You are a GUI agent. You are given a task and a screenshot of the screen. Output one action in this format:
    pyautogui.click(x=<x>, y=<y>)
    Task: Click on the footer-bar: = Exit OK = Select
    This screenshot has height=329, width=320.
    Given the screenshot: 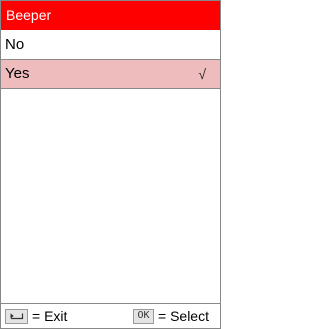 What is the action you would take?
    pyautogui.click(x=110, y=315)
    